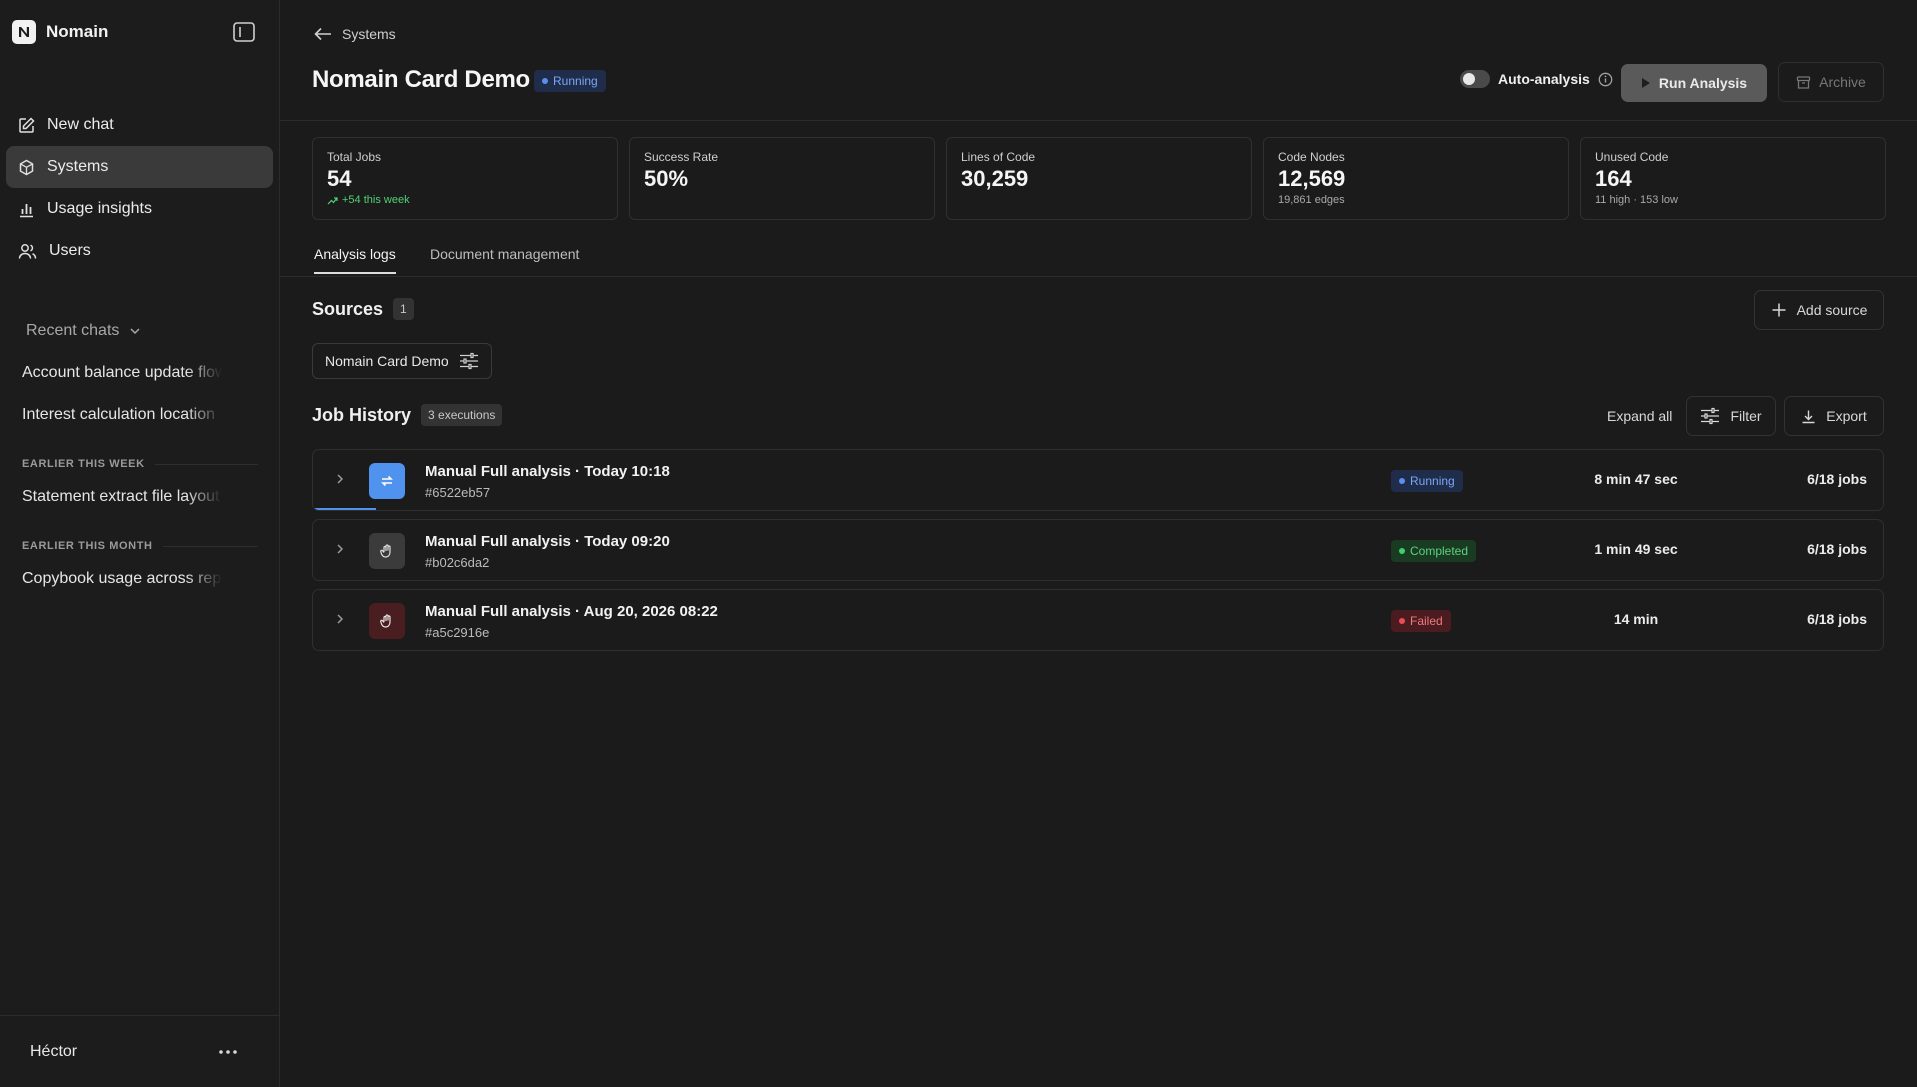  I want to click on stat-label: Success Rate, so click(681, 157).